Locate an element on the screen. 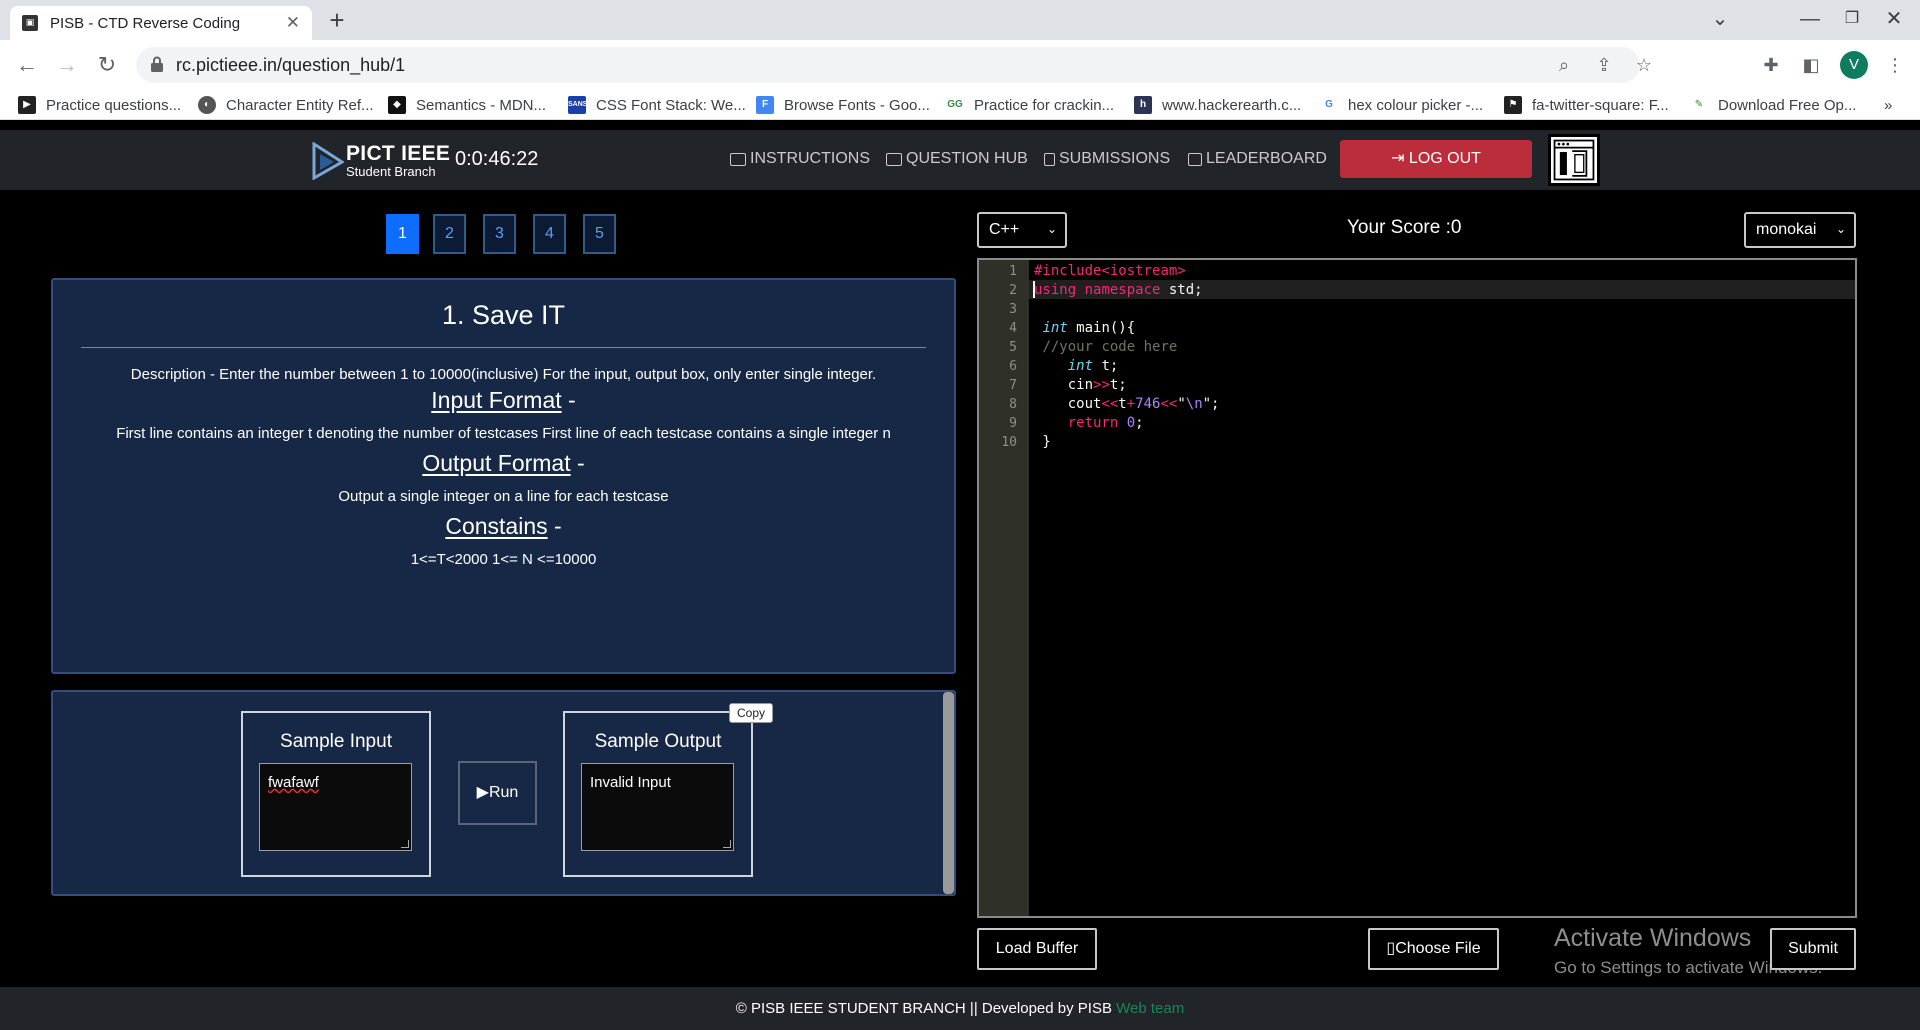 This screenshot has width=1920, height=1030. share-icon: ⇪ is located at coordinates (1604, 65).